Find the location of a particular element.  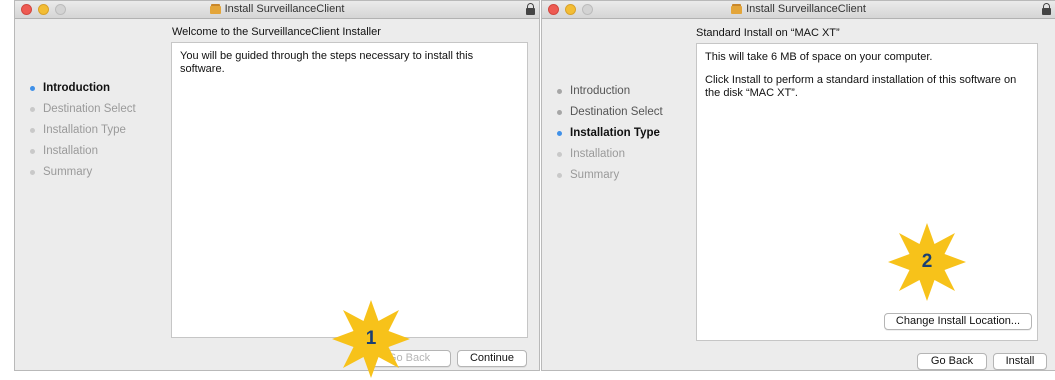

install-button: Install is located at coordinates (1020, 361).